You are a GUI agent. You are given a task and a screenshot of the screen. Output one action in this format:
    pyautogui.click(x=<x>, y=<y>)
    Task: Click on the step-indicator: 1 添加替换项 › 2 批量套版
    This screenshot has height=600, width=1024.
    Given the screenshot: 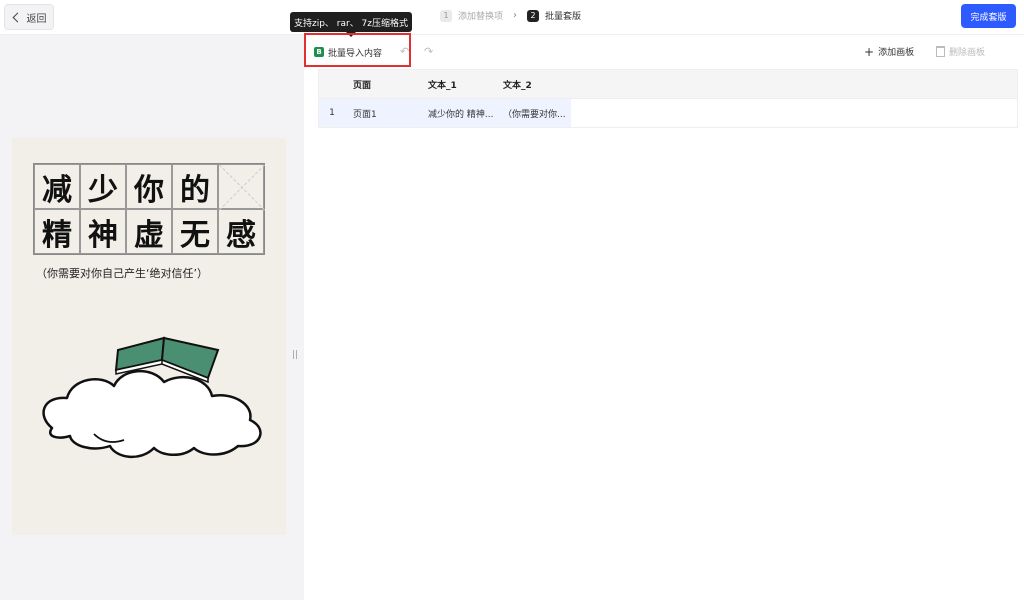 What is the action you would take?
    pyautogui.click(x=510, y=15)
    